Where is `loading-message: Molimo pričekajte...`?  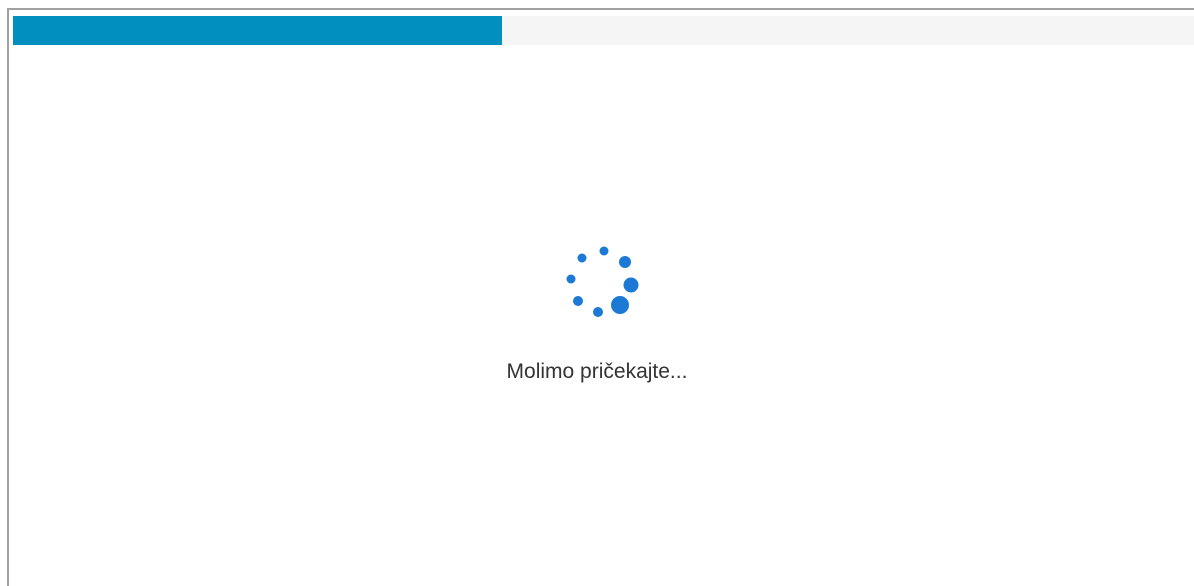 loading-message: Molimo pričekajte... is located at coordinates (597, 371).